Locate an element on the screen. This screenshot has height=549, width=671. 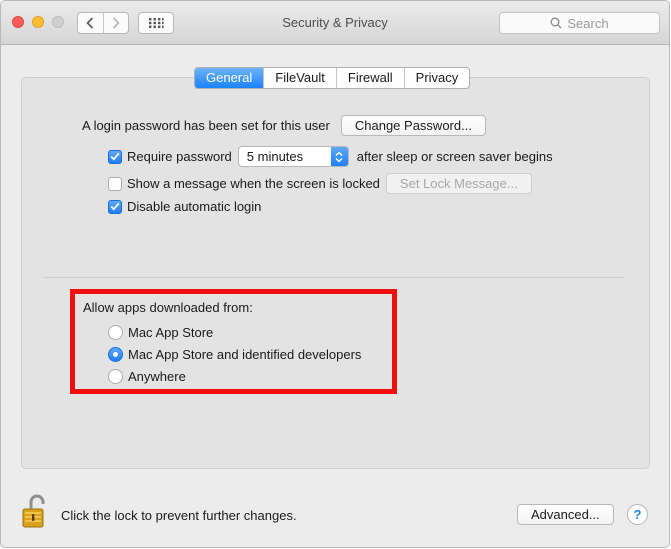
show-message-label: Show a message when the screen is locked is located at coordinates (253, 183).